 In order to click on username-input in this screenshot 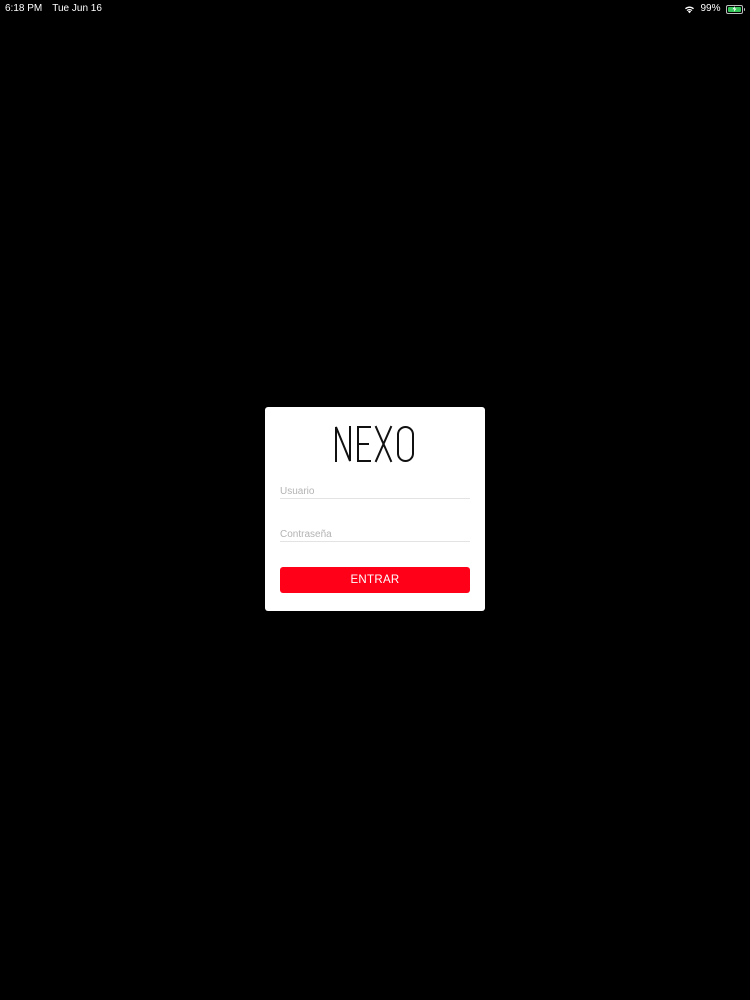, I will do `click(375, 491)`.